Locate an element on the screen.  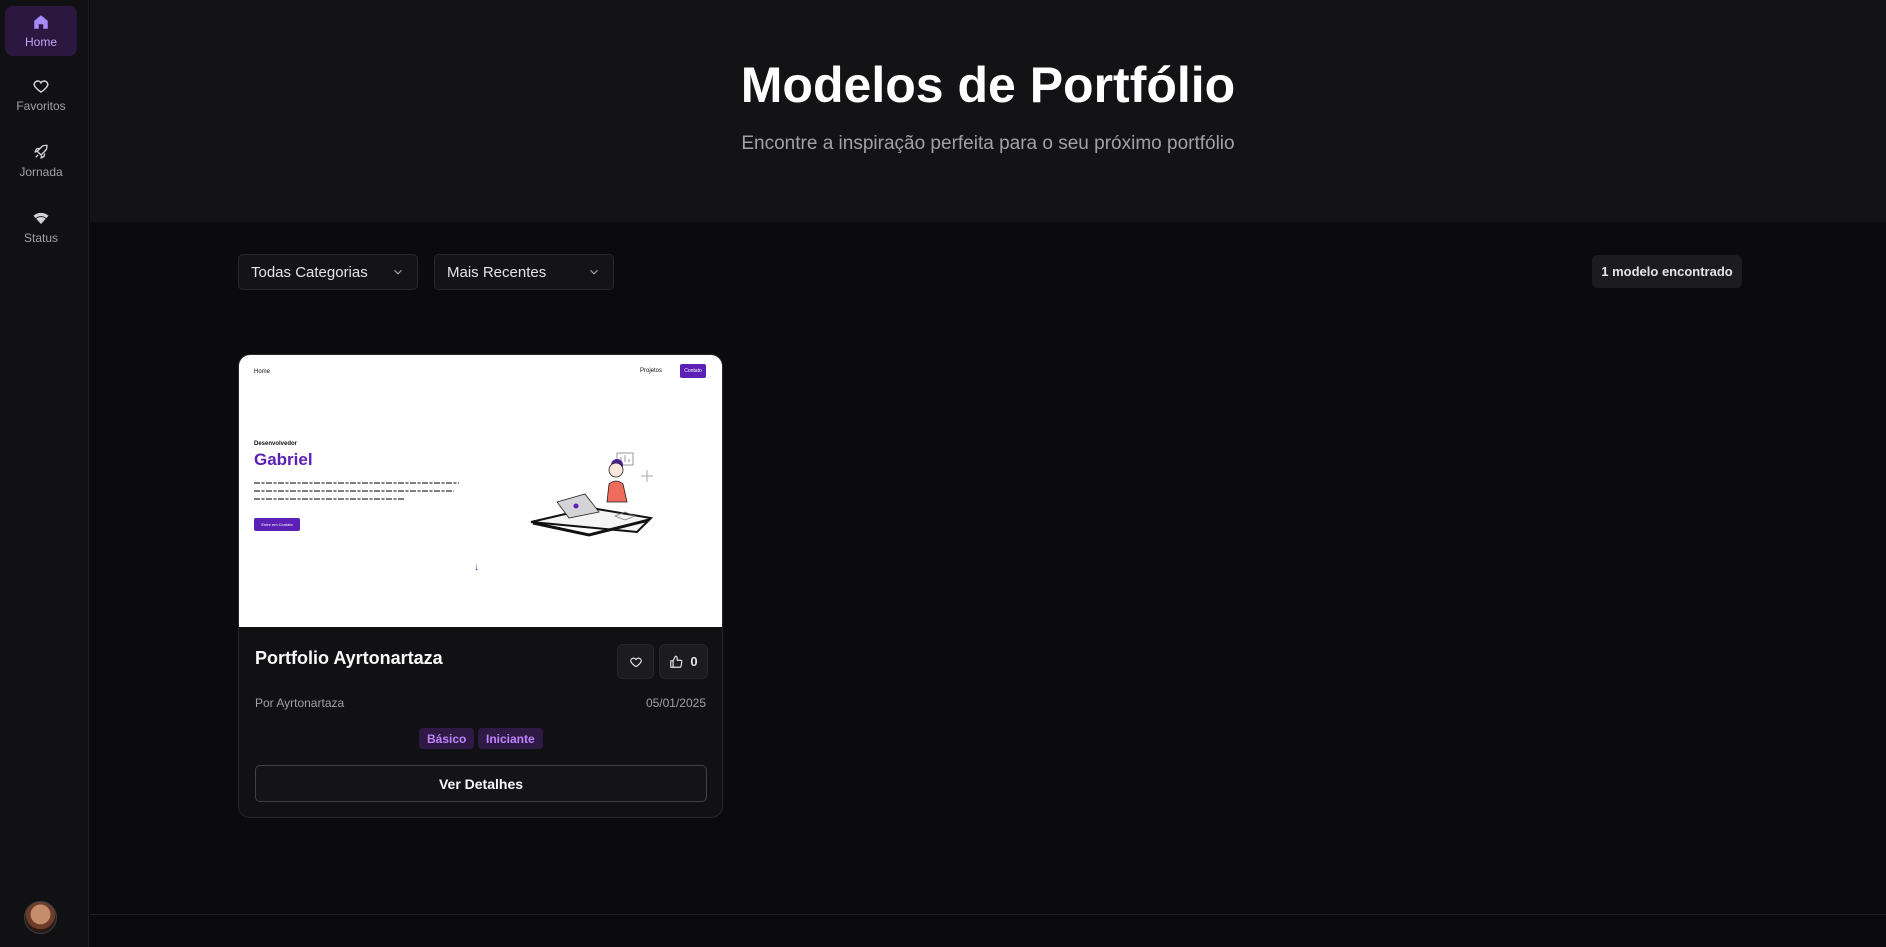
template-date: 05/01/2025 is located at coordinates (675, 703).